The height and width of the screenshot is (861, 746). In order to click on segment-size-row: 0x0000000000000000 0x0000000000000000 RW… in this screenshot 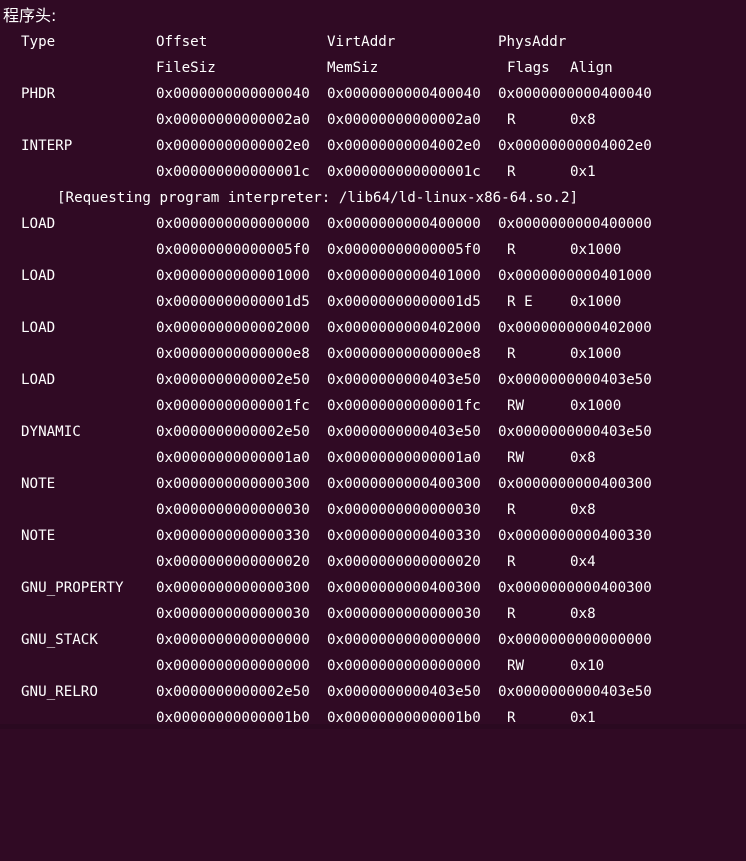, I will do `click(302, 666)`.